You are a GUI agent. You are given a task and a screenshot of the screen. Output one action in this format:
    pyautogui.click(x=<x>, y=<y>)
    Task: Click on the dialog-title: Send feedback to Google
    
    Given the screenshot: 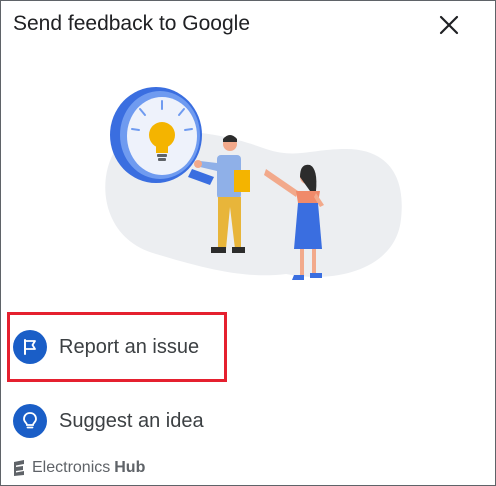 What is the action you would take?
    pyautogui.click(x=132, y=23)
    